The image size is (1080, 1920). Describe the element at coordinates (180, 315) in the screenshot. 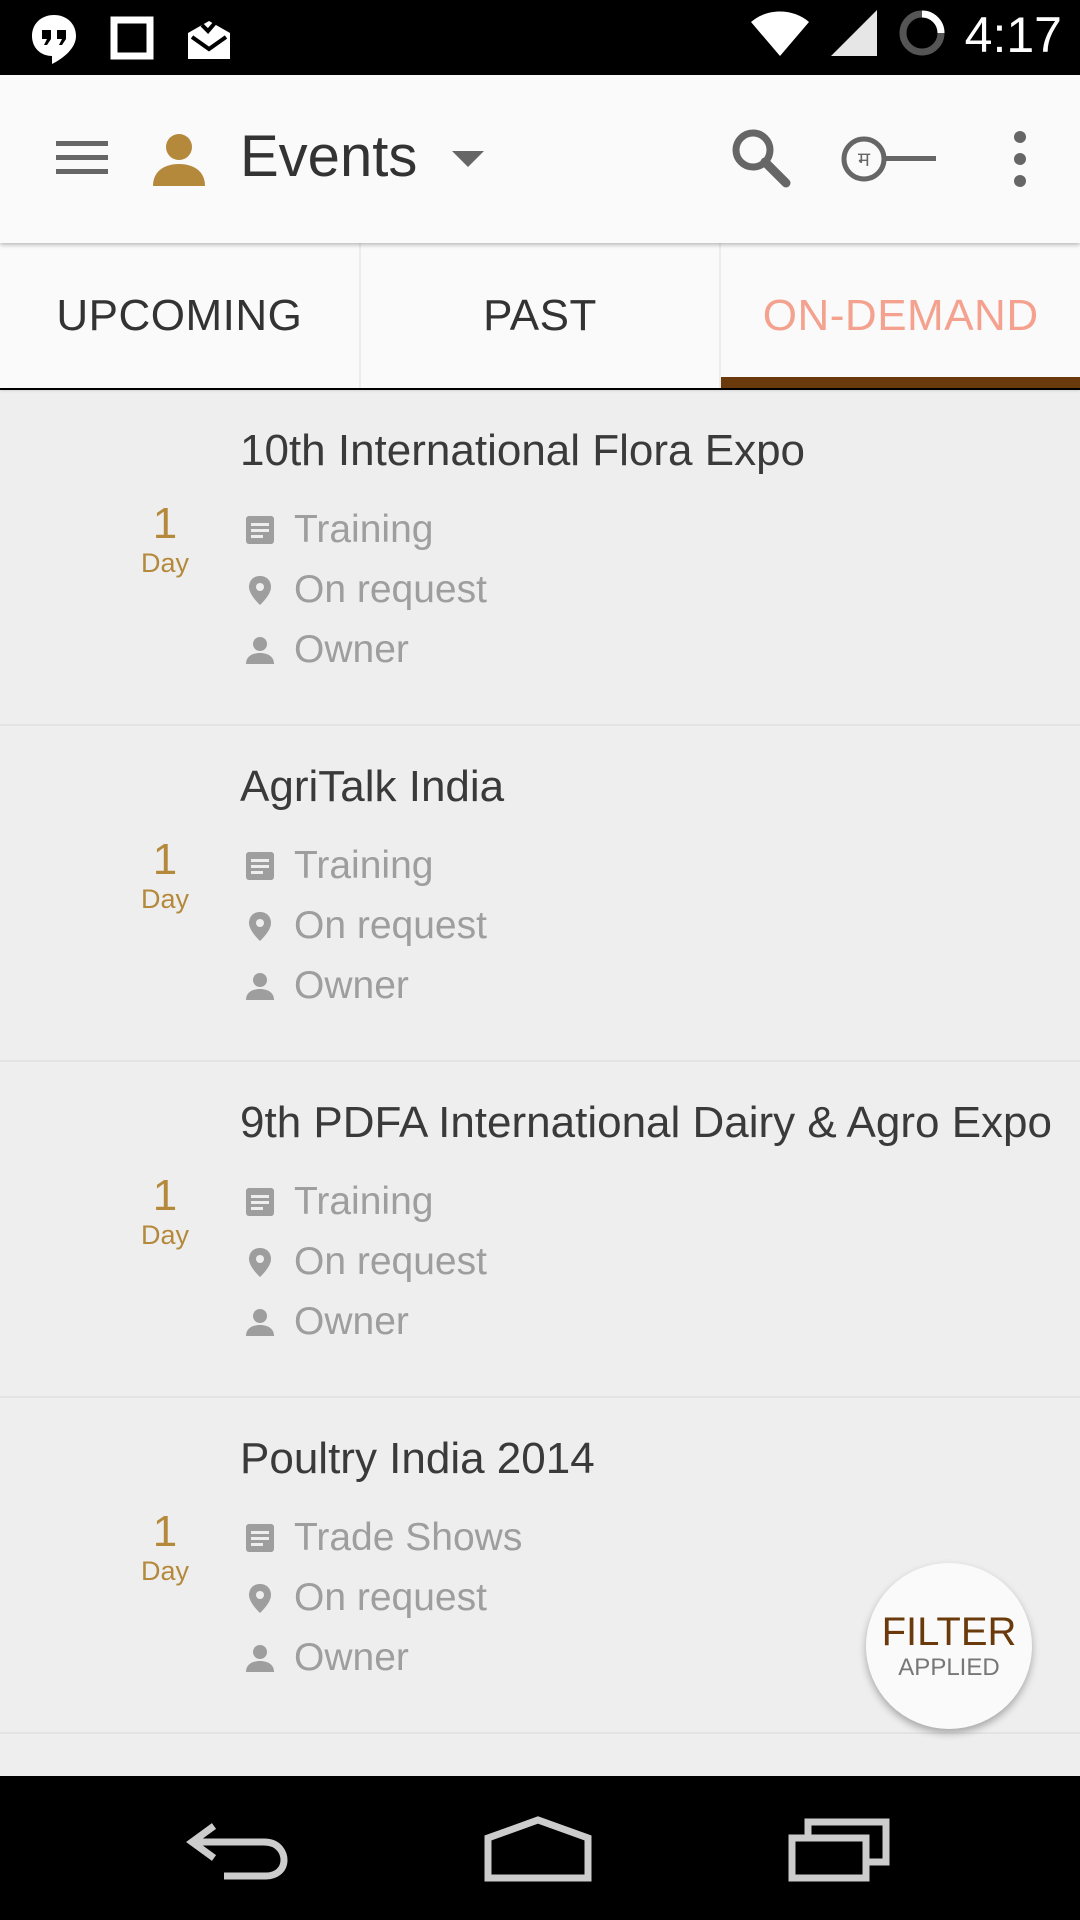

I see `tab-upcoming: UPCOMING` at that location.